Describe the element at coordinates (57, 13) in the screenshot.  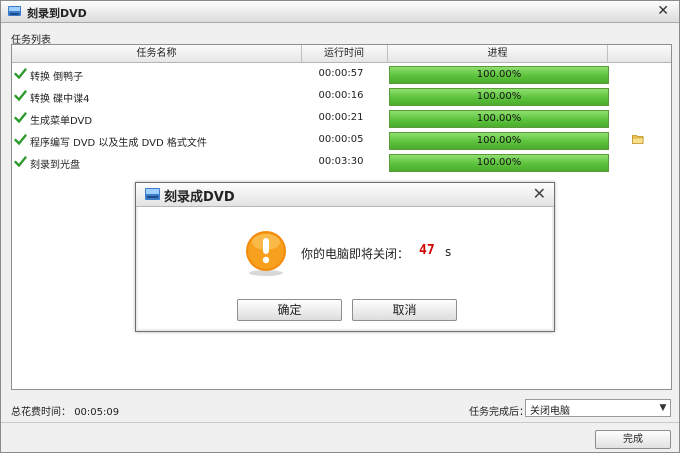
I see `window-title: 刻录到DVD` at that location.